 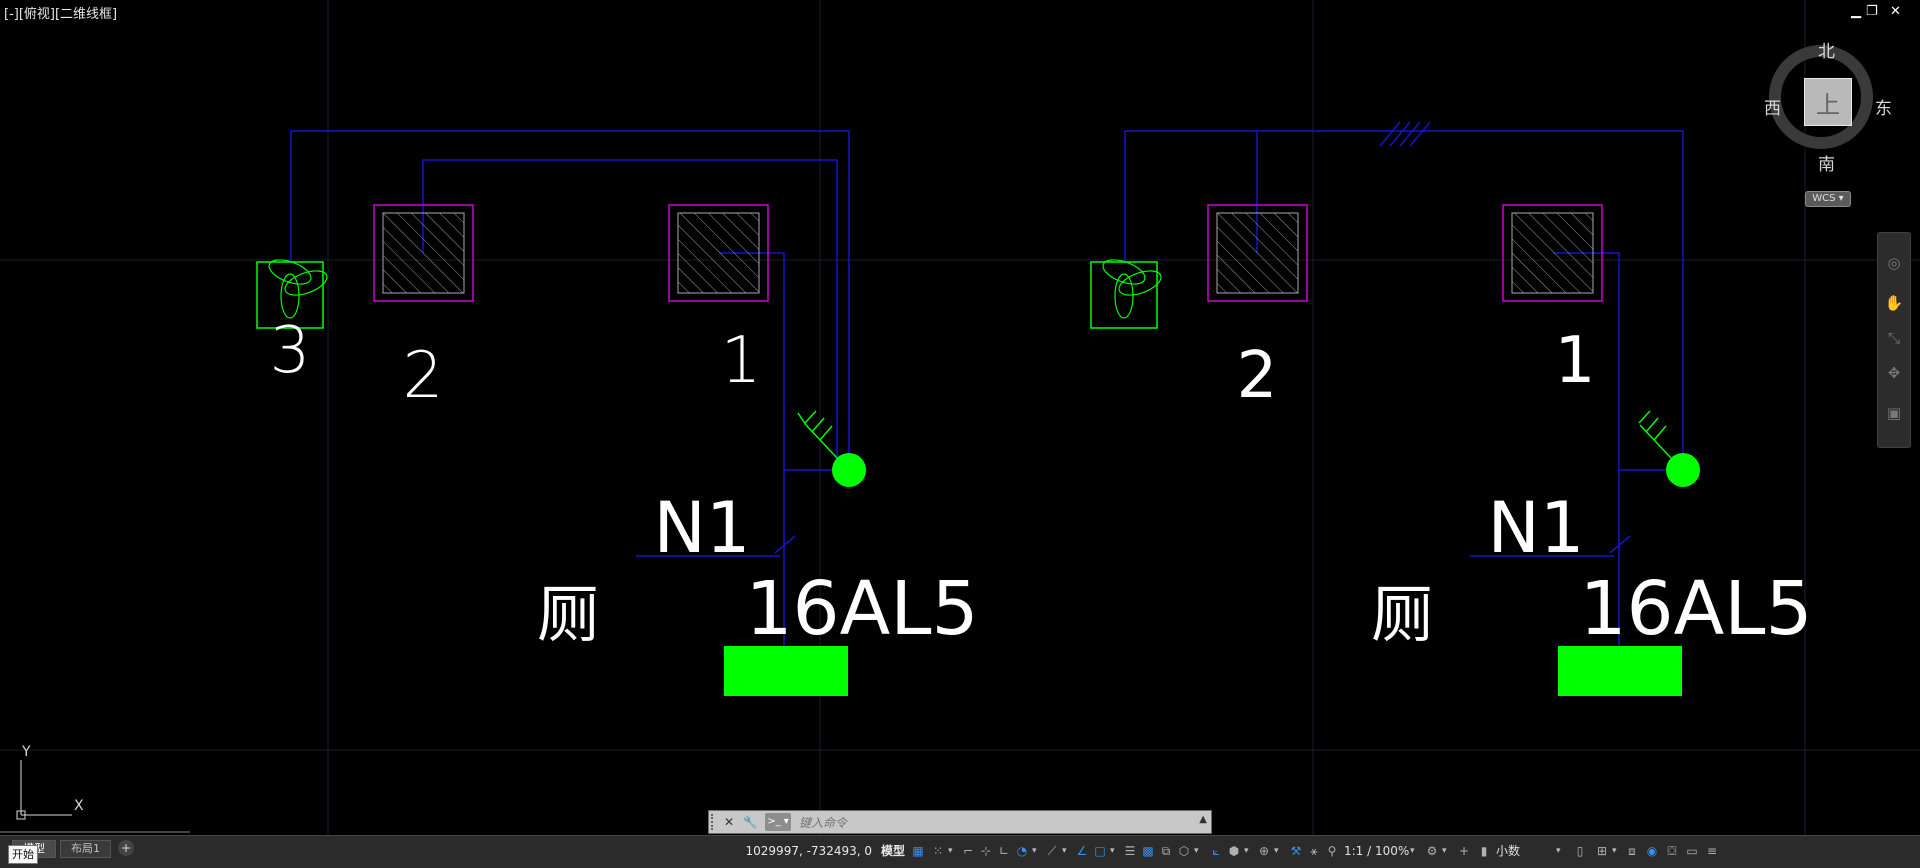 What do you see at coordinates (938, 851) in the screenshot?
I see `snap-icon: ⁙` at bounding box center [938, 851].